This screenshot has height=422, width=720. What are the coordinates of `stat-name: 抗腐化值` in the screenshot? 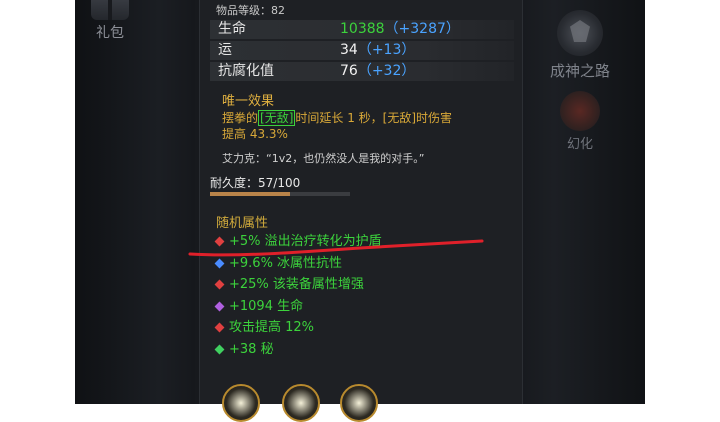 It's located at (246, 71).